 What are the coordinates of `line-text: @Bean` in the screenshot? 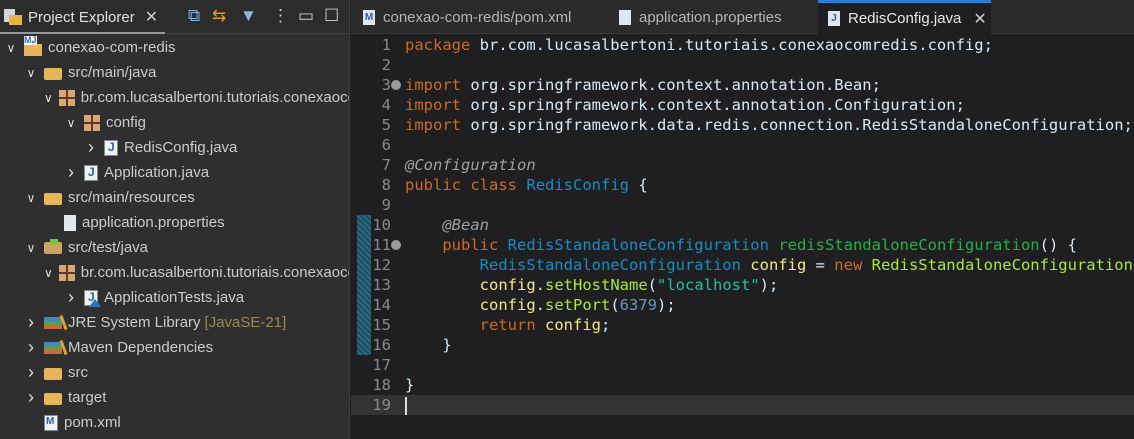 It's located at (447, 225).